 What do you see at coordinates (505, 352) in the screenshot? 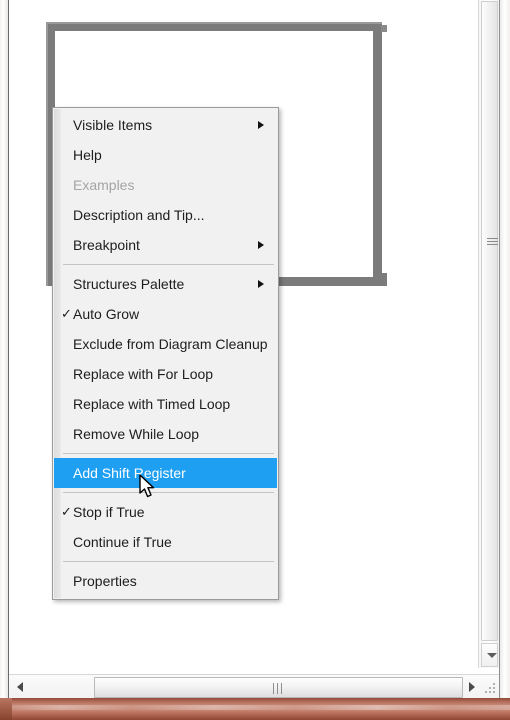
I see `window-border-right` at bounding box center [505, 352].